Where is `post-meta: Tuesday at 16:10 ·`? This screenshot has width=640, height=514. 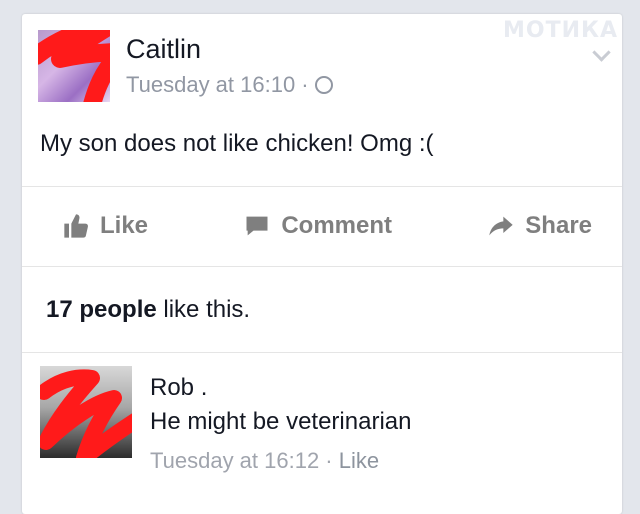
post-meta: Tuesday at 16:10 · is located at coordinates (229, 85).